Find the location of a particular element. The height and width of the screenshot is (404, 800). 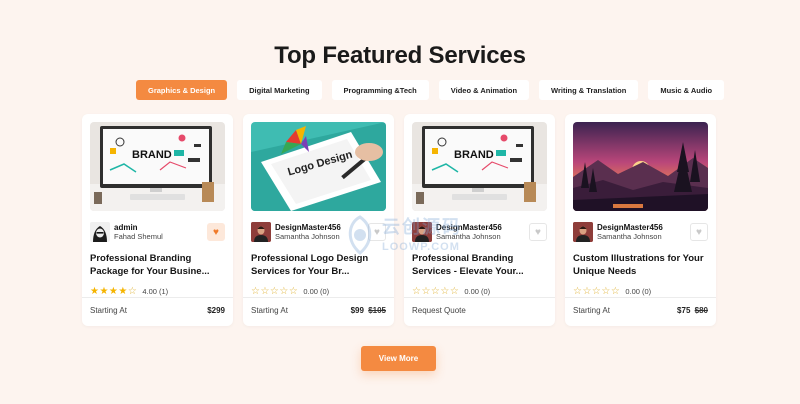

rating-text: 4.00 (1) is located at coordinates (155, 291).